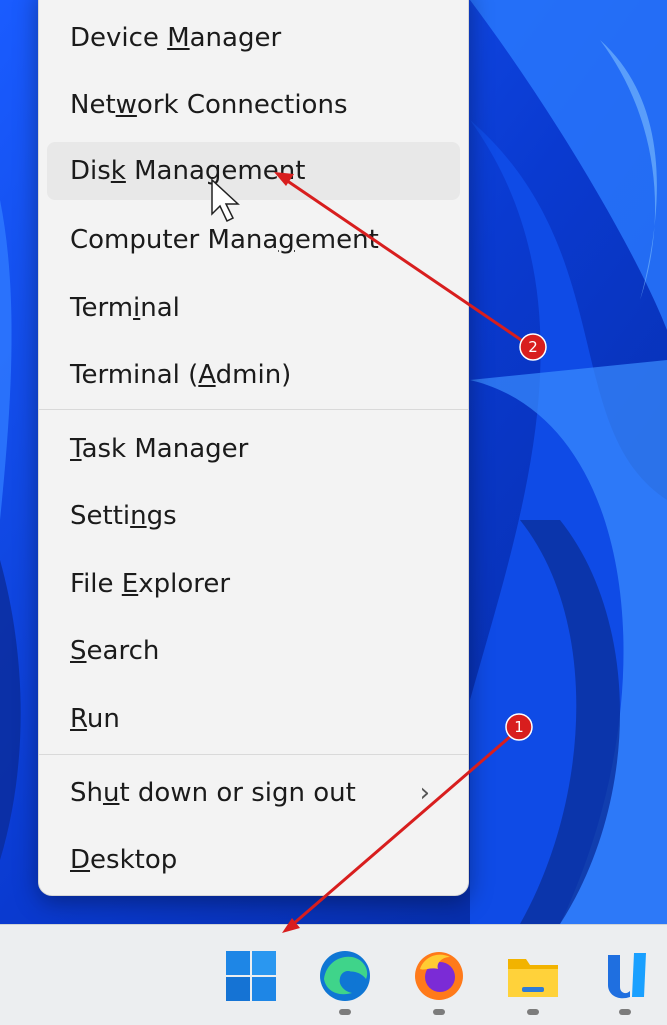 This screenshot has height=1025, width=667. What do you see at coordinates (213, 793) in the screenshot?
I see `menu-item-label: Shut down or sign out` at bounding box center [213, 793].